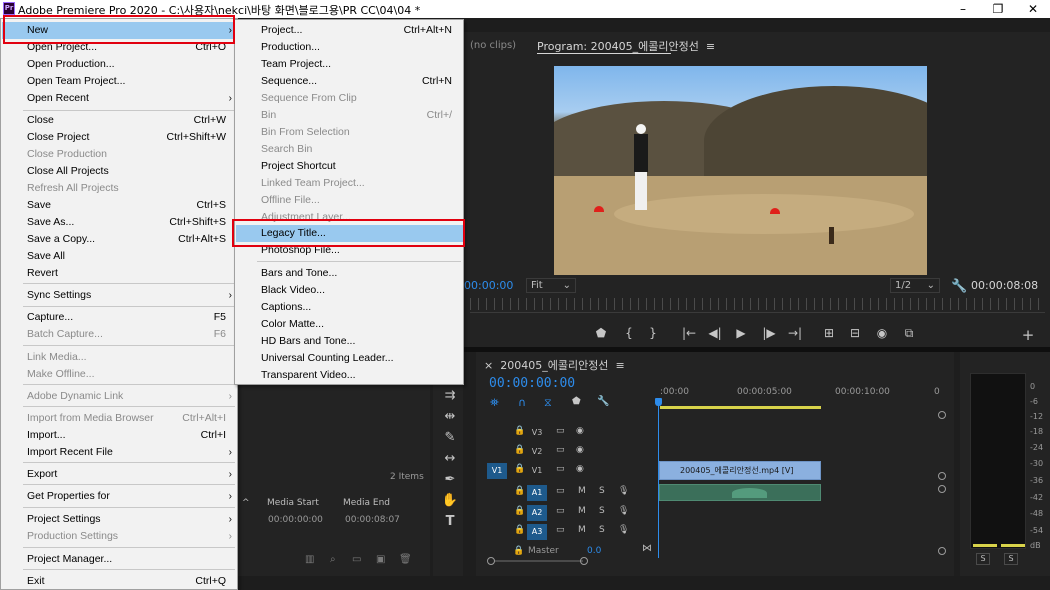 The height and width of the screenshot is (590, 1050). Describe the element at coordinates (120, 239) in the screenshot. I see `file-menu-item-save-a-copy: Save a Copy... Ctrl+Alt+S` at that location.